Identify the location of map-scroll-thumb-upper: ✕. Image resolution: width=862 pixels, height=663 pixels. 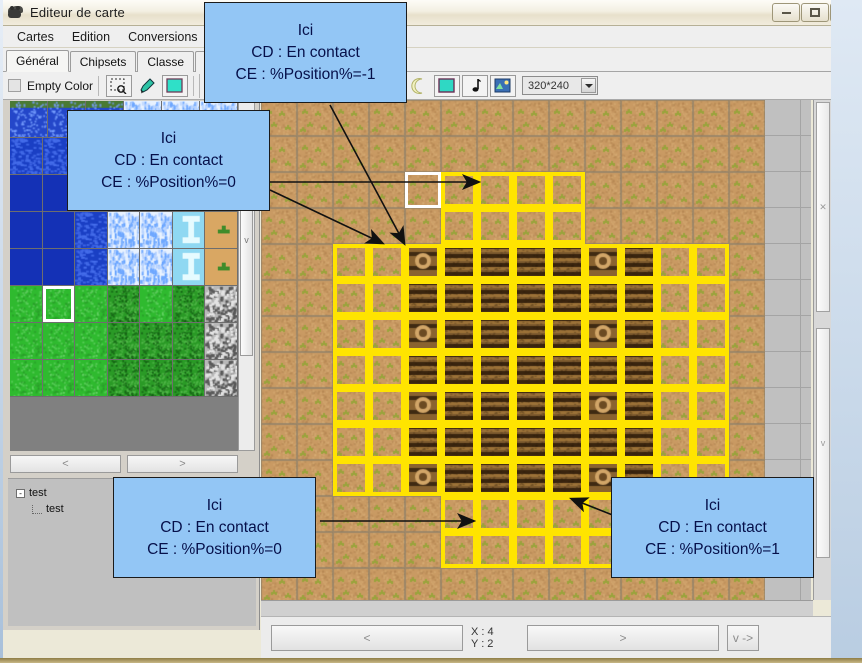
(823, 207).